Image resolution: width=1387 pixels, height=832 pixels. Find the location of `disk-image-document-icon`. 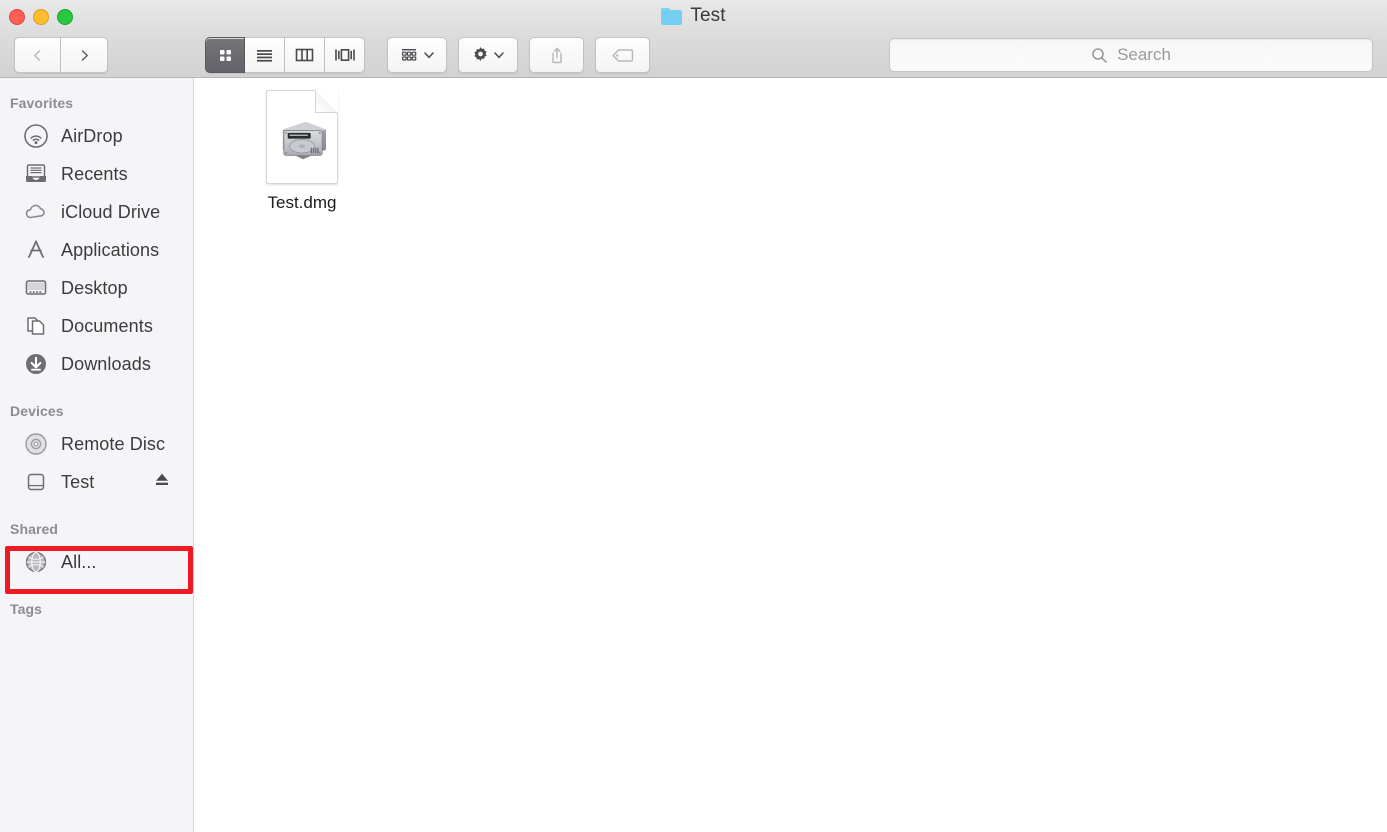

disk-image-document-icon is located at coordinates (302, 137).